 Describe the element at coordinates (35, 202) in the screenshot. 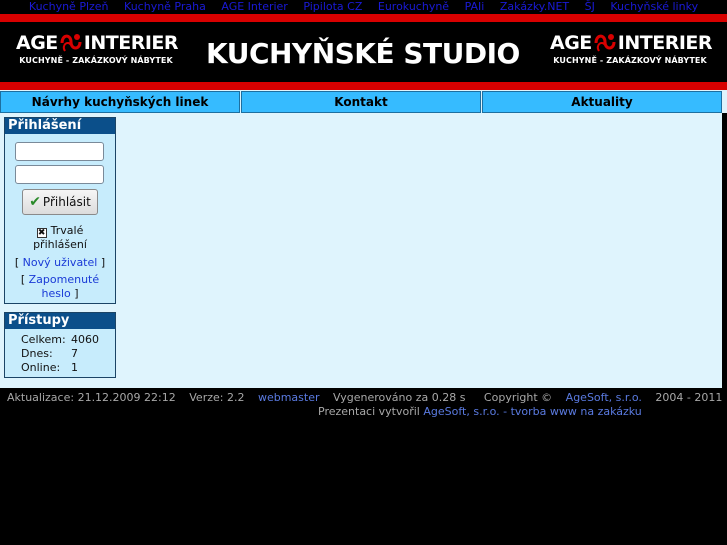

I see `checkmark-icon: ✔` at that location.